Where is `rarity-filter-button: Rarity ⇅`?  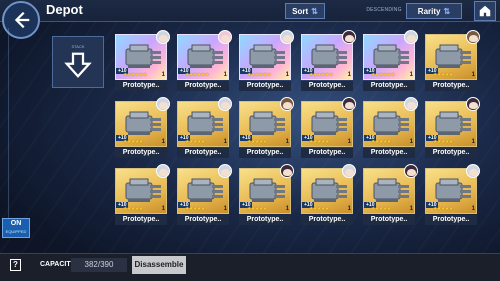 rarity-filter-button: Rarity ⇅ is located at coordinates (434, 11).